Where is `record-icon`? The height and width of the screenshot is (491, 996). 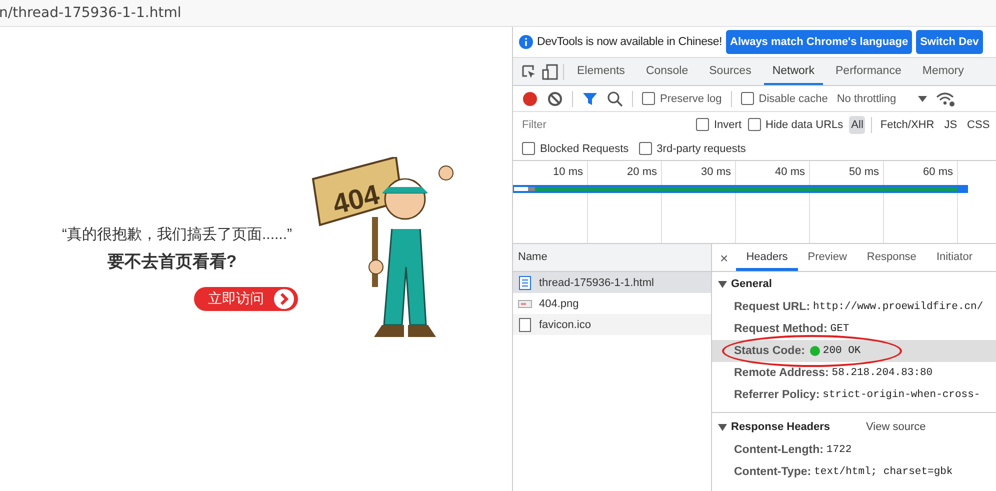
record-icon is located at coordinates (530, 98).